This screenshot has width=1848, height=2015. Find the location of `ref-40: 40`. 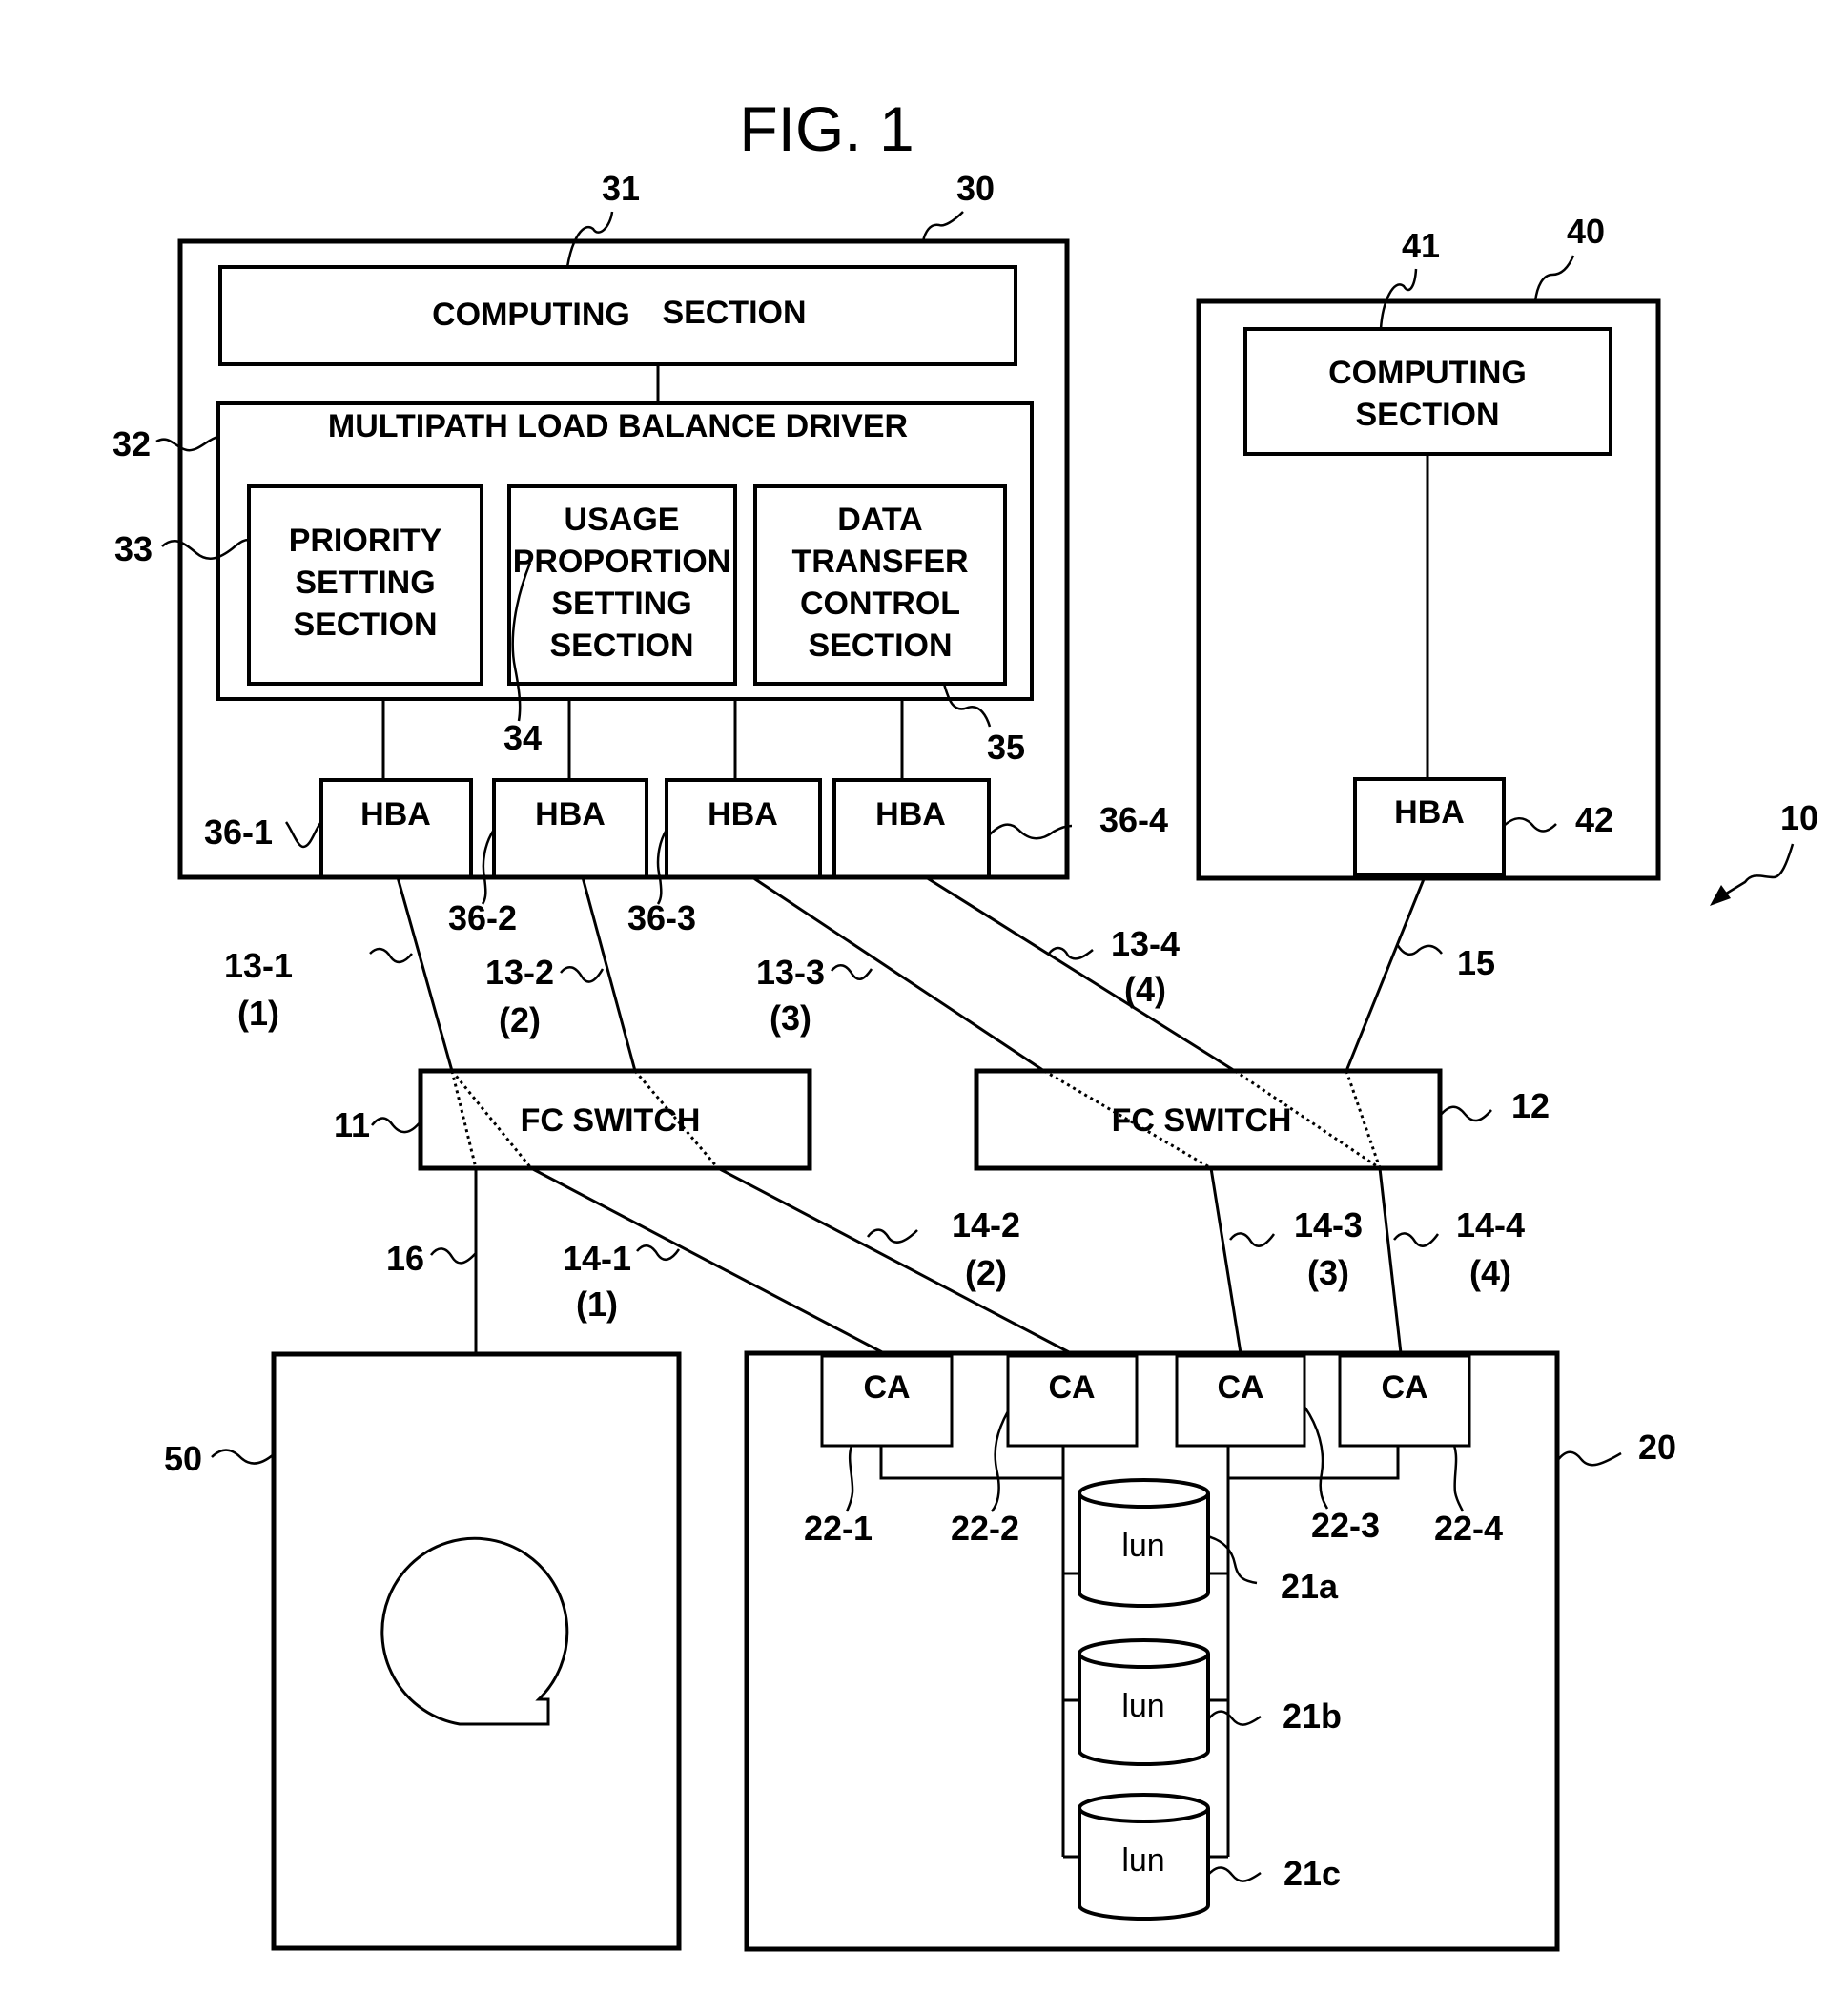

ref-40: 40 is located at coordinates (1586, 231).